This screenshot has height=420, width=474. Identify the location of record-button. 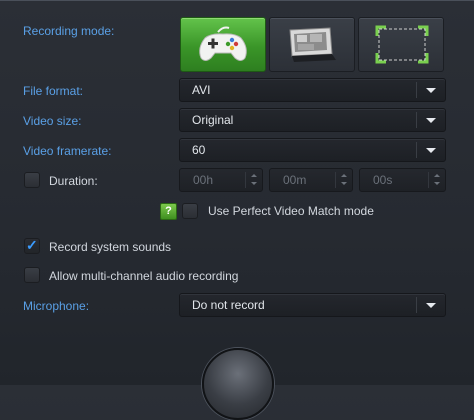
(238, 384).